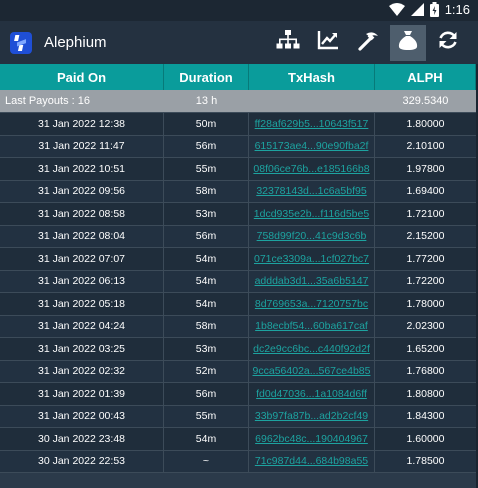 This screenshot has width=478, height=488. What do you see at coordinates (82, 191) in the screenshot?
I see `paid-on-cell: 31 Jan 2022 09:56` at bounding box center [82, 191].